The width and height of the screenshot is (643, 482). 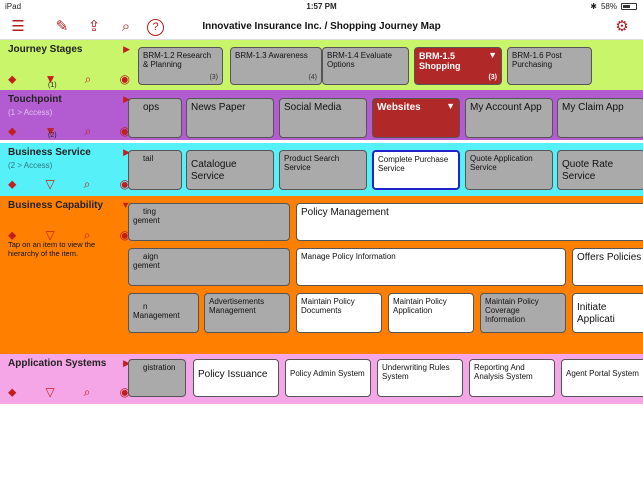 I want to click on row-subtitle: (1 > Access), so click(x=30, y=112).